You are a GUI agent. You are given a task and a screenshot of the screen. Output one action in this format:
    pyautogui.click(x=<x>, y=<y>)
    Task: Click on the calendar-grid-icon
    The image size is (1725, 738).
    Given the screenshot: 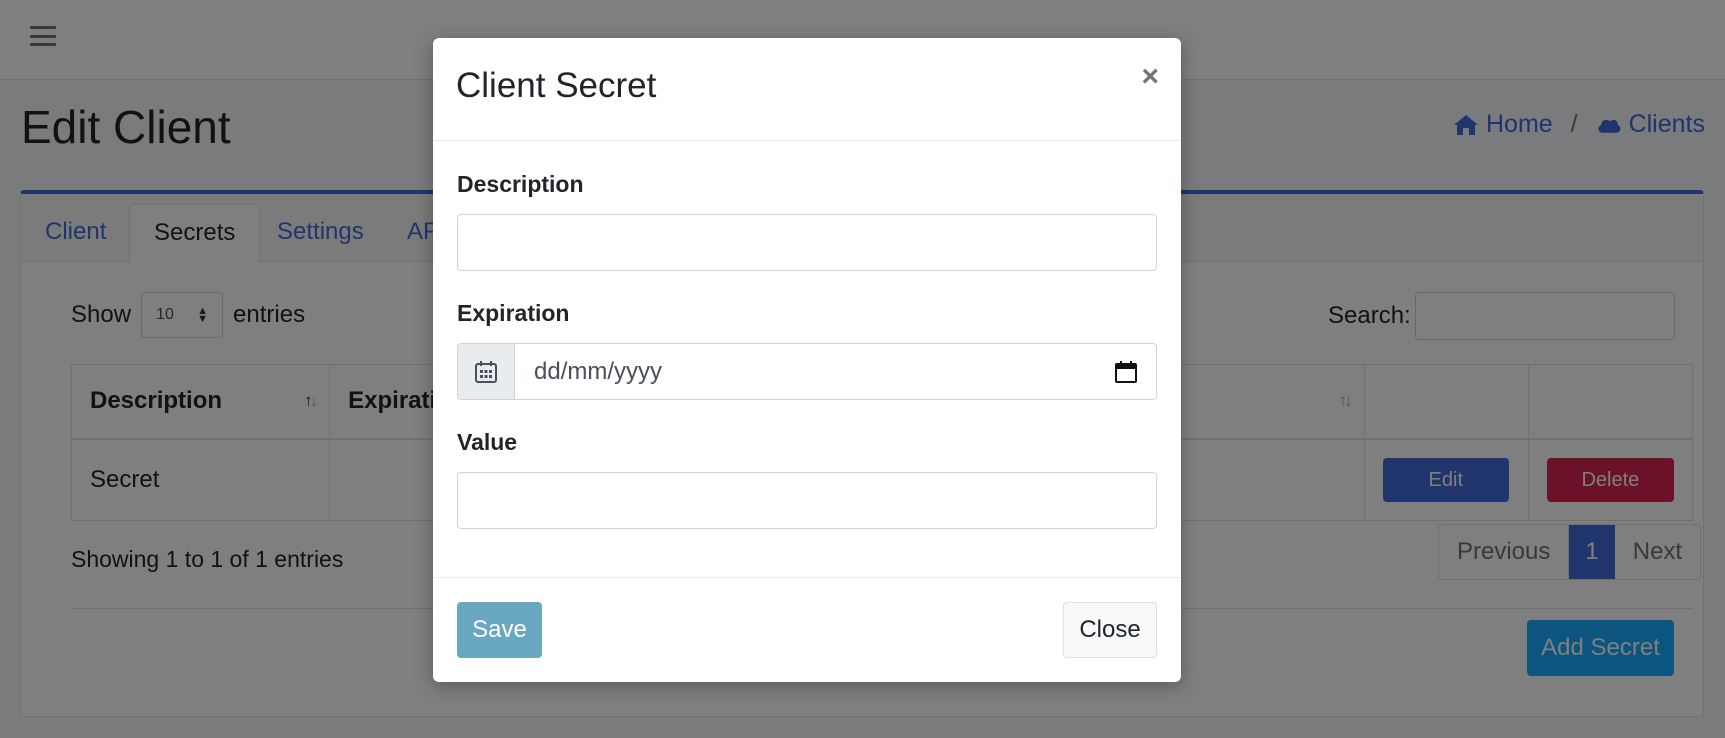 What is the action you would take?
    pyautogui.click(x=486, y=371)
    